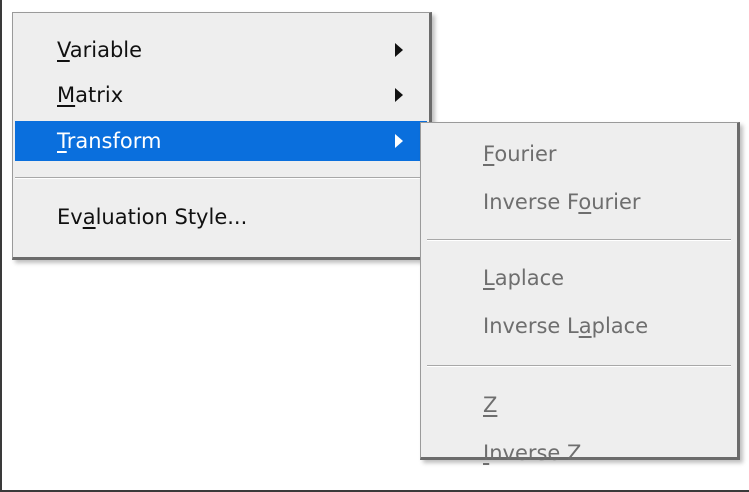 The image size is (749, 492). I want to click on menu-item-label: Inverse Fourier, so click(562, 202).